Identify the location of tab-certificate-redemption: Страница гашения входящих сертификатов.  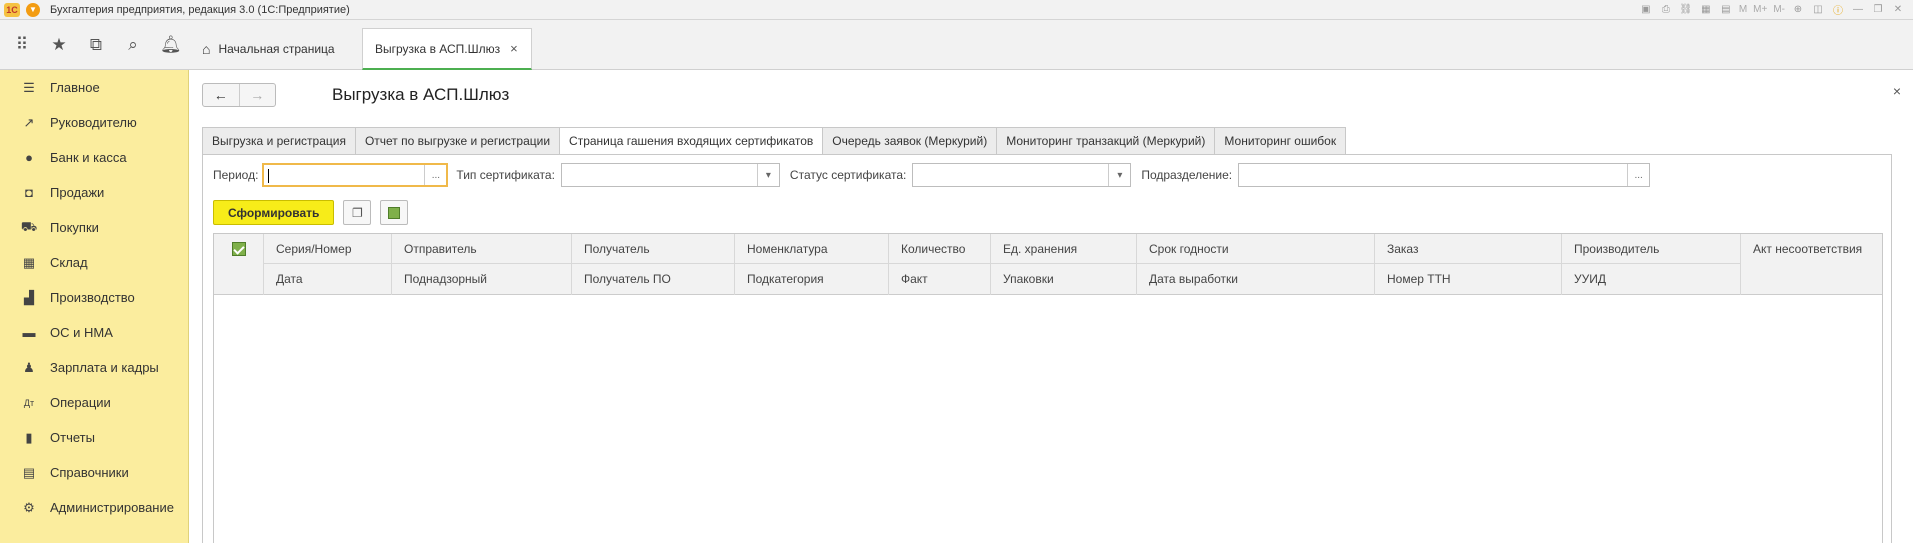
(692, 141).